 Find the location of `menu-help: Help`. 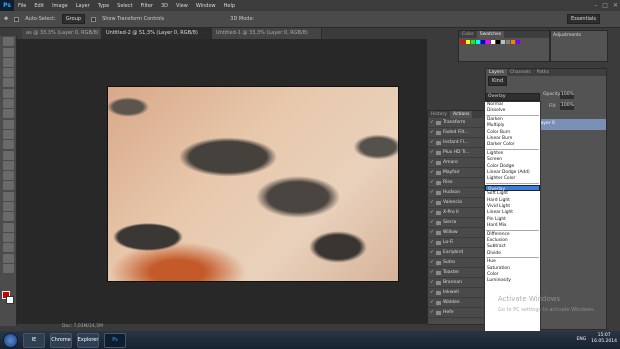

menu-help: Help is located at coordinates (229, 6).